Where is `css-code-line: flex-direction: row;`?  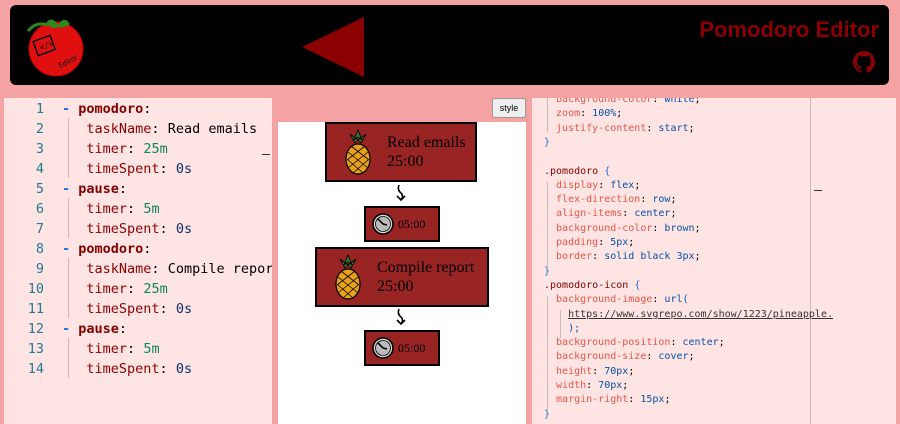
css-code-line: flex-direction: row; is located at coordinates (720, 200).